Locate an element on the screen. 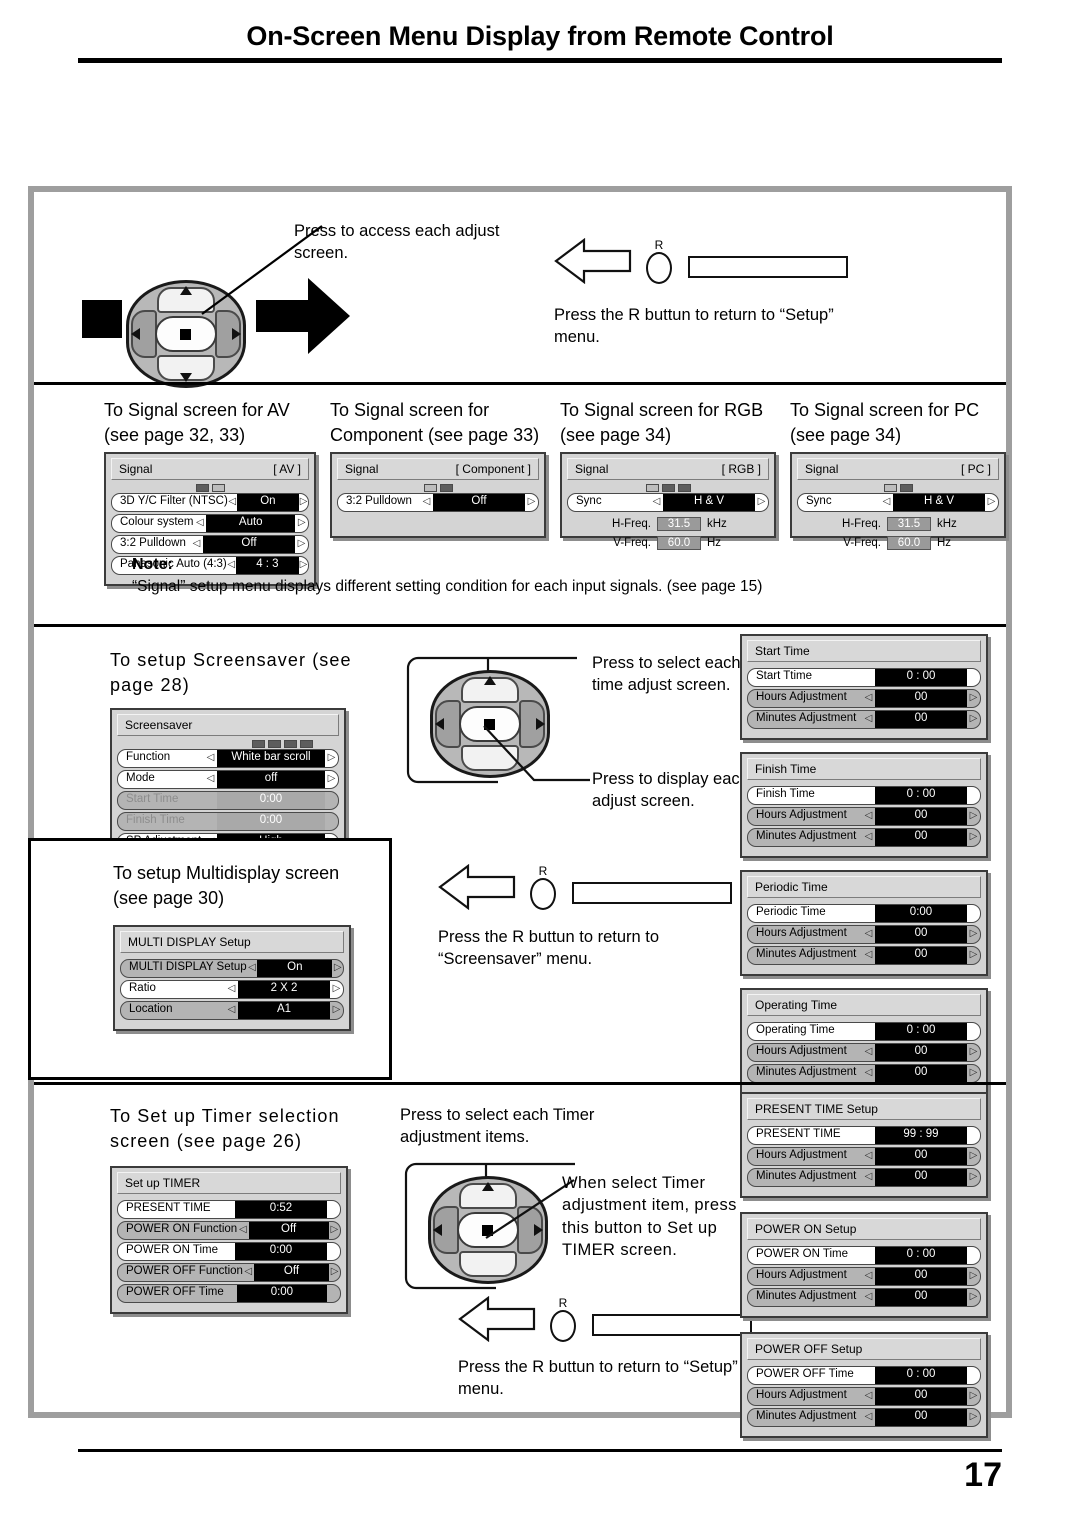  osd-row: Location ◁ A1 ▷ is located at coordinates (232, 1010).